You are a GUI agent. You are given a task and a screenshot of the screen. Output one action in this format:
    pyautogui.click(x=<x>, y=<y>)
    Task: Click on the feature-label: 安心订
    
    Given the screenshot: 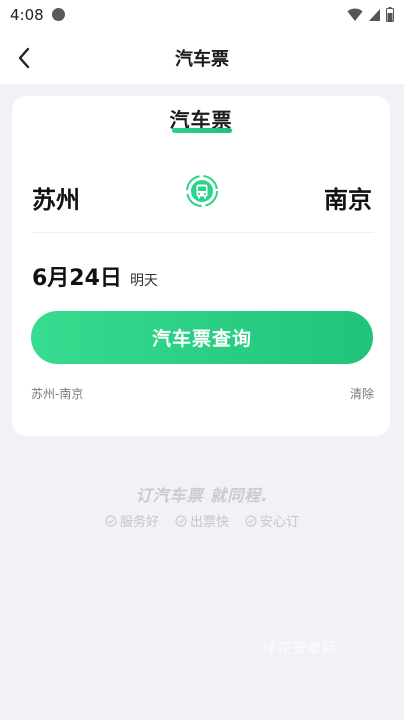 What is the action you would take?
    pyautogui.click(x=280, y=522)
    